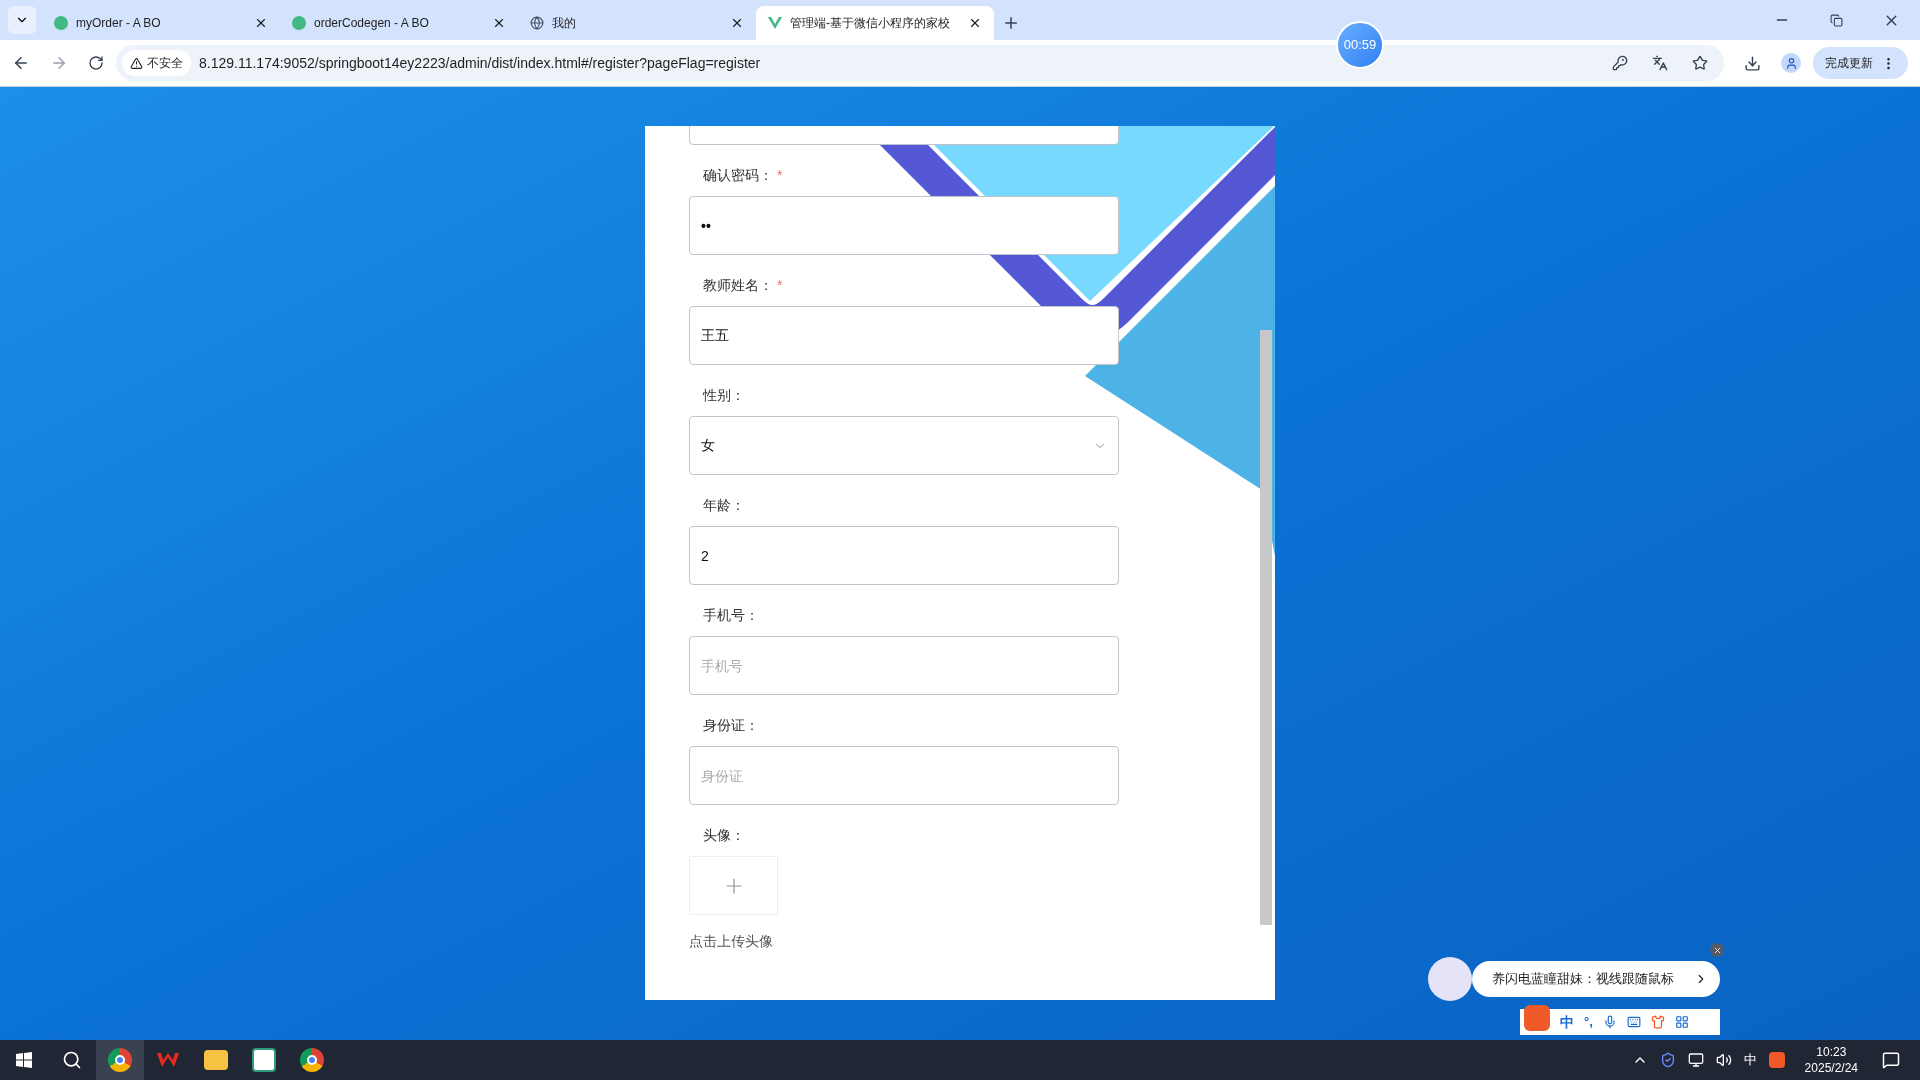  What do you see at coordinates (564, 23) in the screenshot?
I see `tab-title: 我的` at bounding box center [564, 23].